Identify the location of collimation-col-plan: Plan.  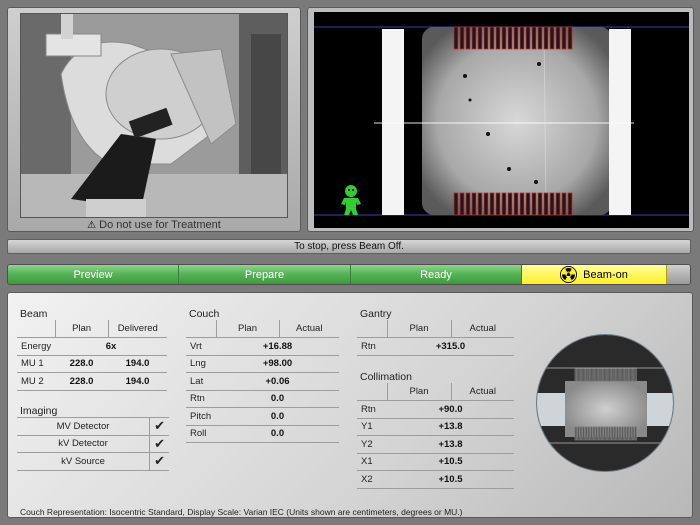
(418, 392).